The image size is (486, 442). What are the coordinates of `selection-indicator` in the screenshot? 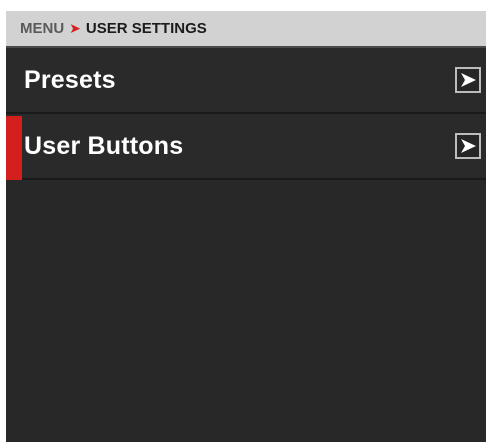 It's located at (14, 148).